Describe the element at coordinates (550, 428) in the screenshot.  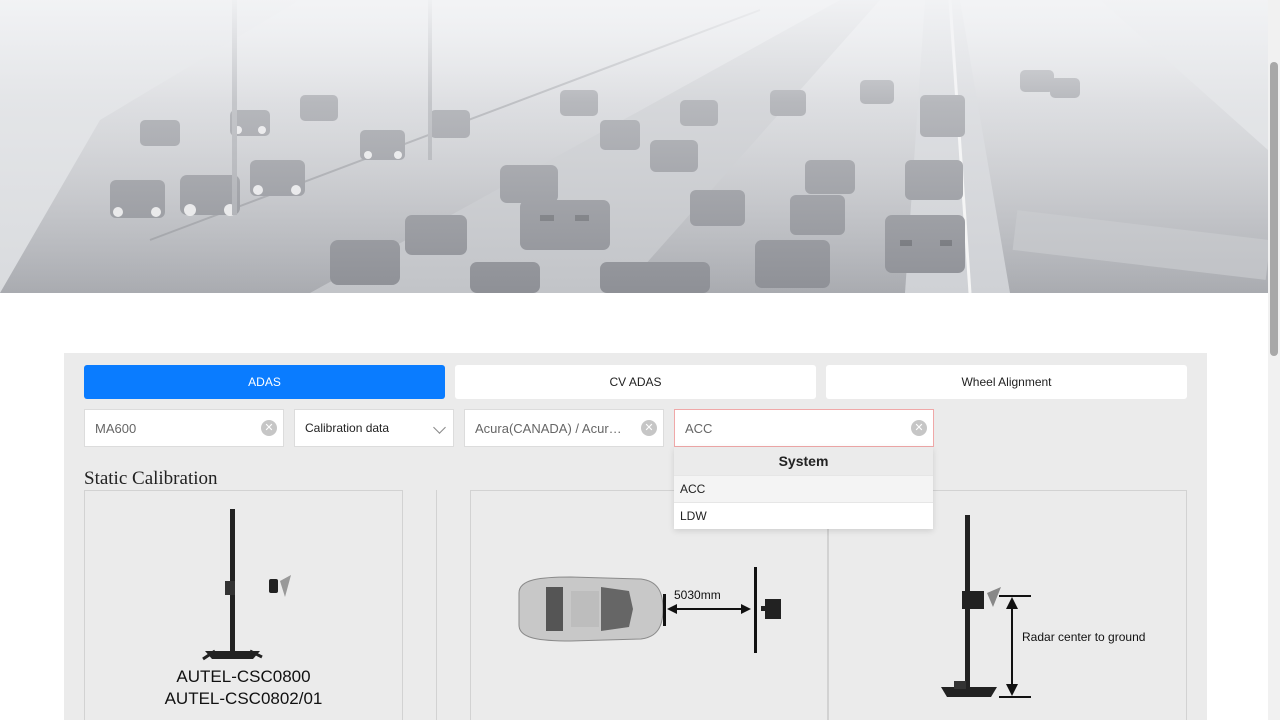
I see `vehicle-value: Acura(CANADA) / Acura/RDX/2019` at that location.